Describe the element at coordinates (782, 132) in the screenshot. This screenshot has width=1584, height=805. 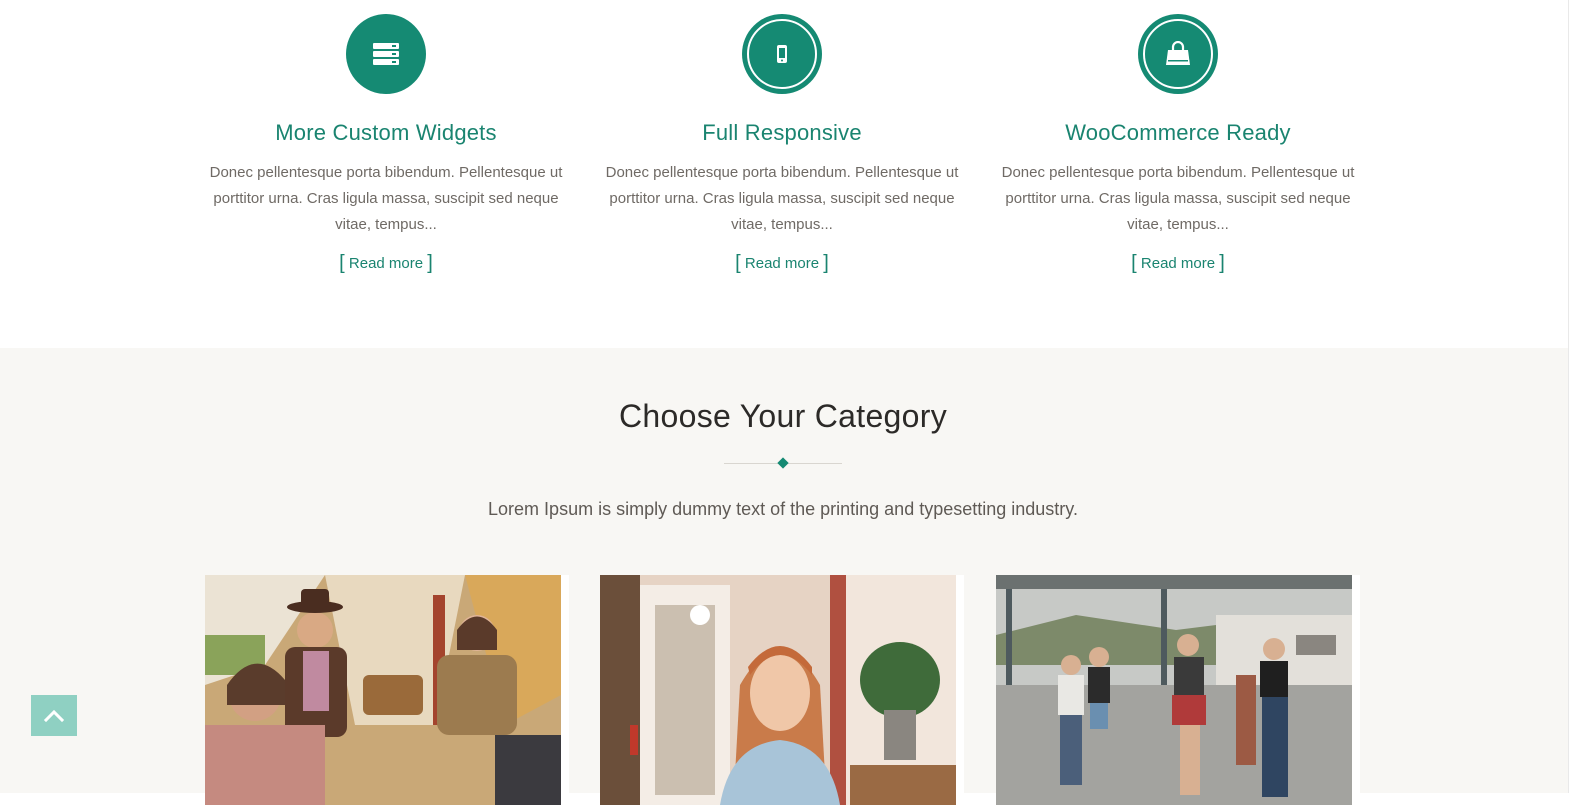
I see `feature-title: Full Responsive` at that location.